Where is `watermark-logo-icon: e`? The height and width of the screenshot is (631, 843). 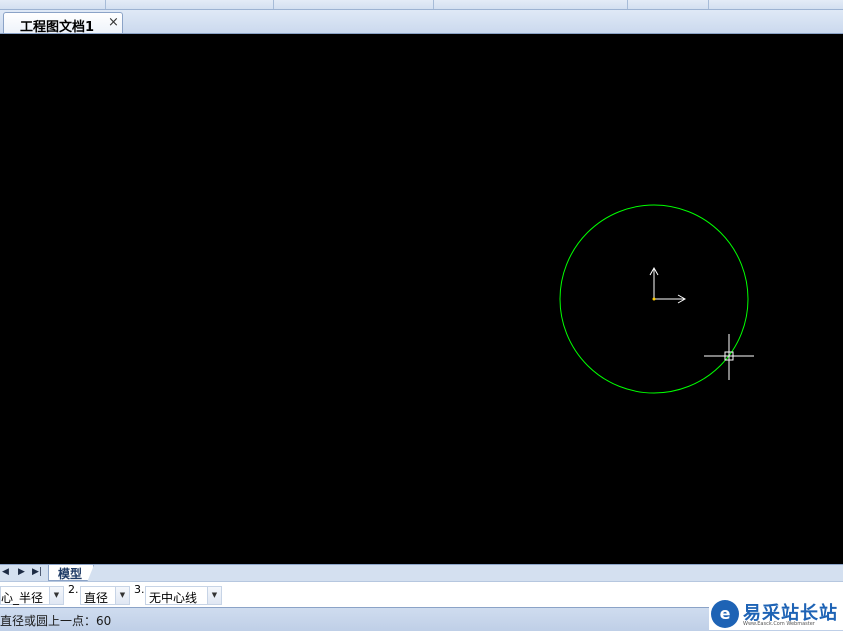 watermark-logo-icon: e is located at coordinates (725, 614).